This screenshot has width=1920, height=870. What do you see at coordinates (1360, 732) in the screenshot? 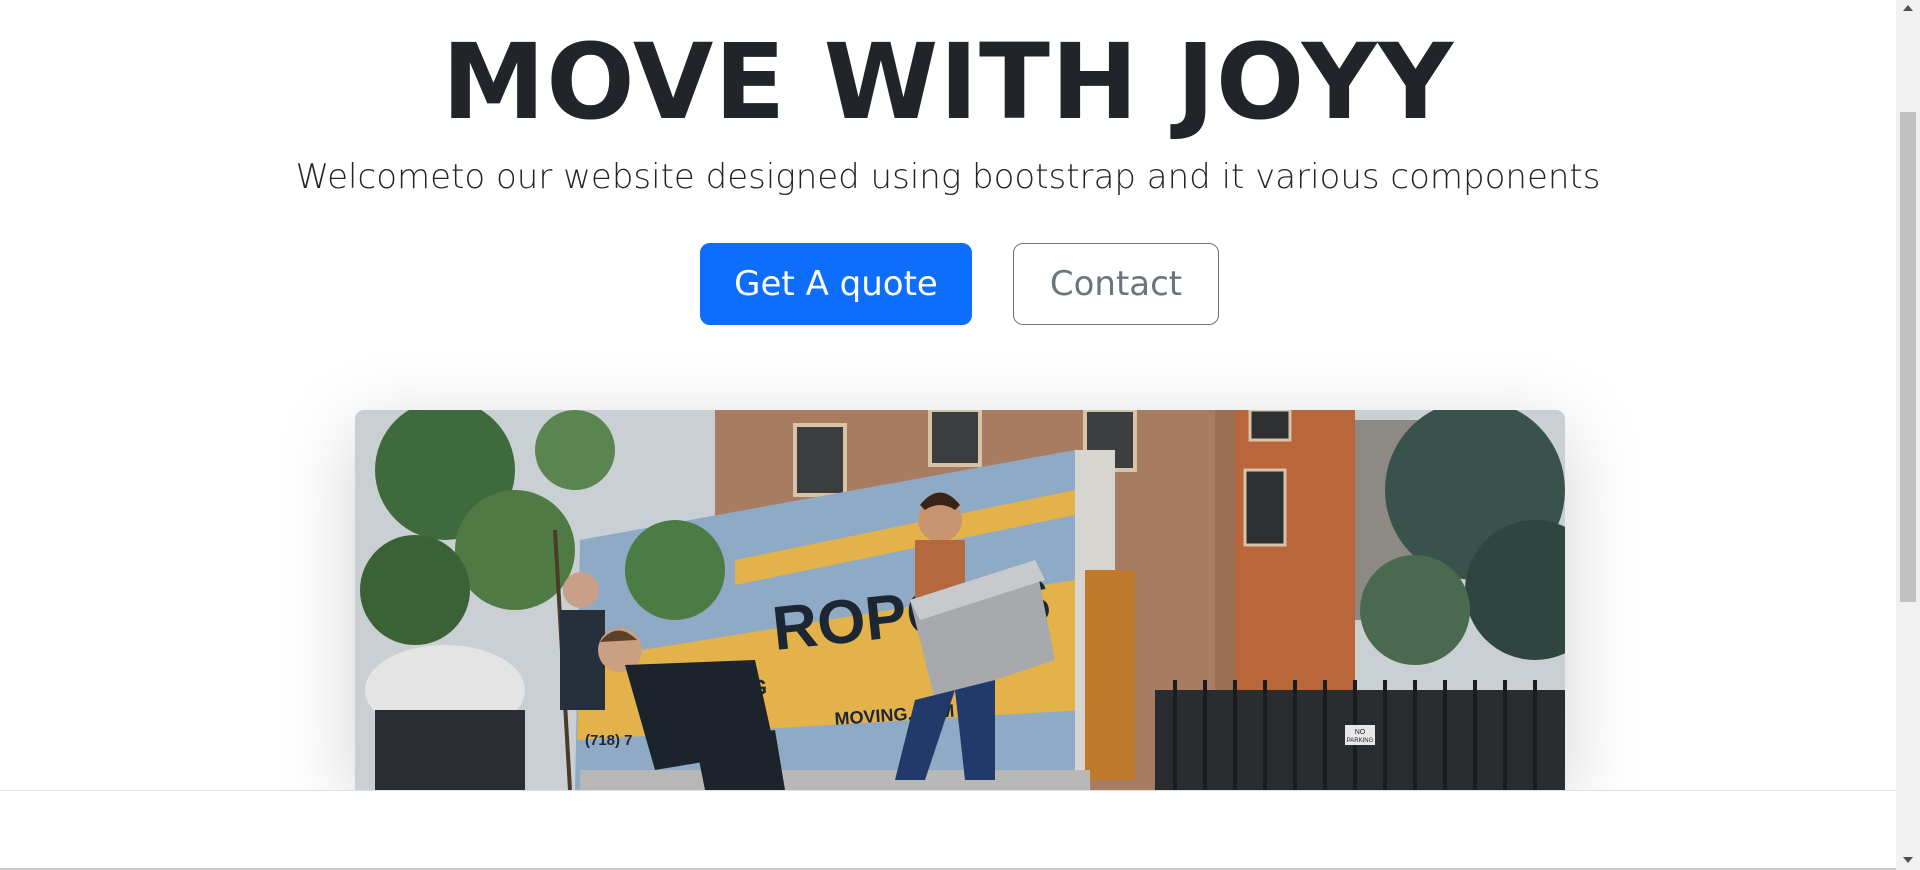
I see `sign-text-no: NO` at bounding box center [1360, 732].